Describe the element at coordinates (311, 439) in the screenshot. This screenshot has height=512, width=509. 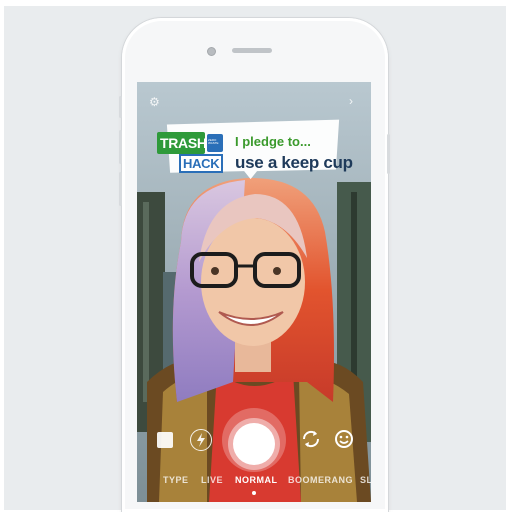
I see `flip-camera-icon` at that location.